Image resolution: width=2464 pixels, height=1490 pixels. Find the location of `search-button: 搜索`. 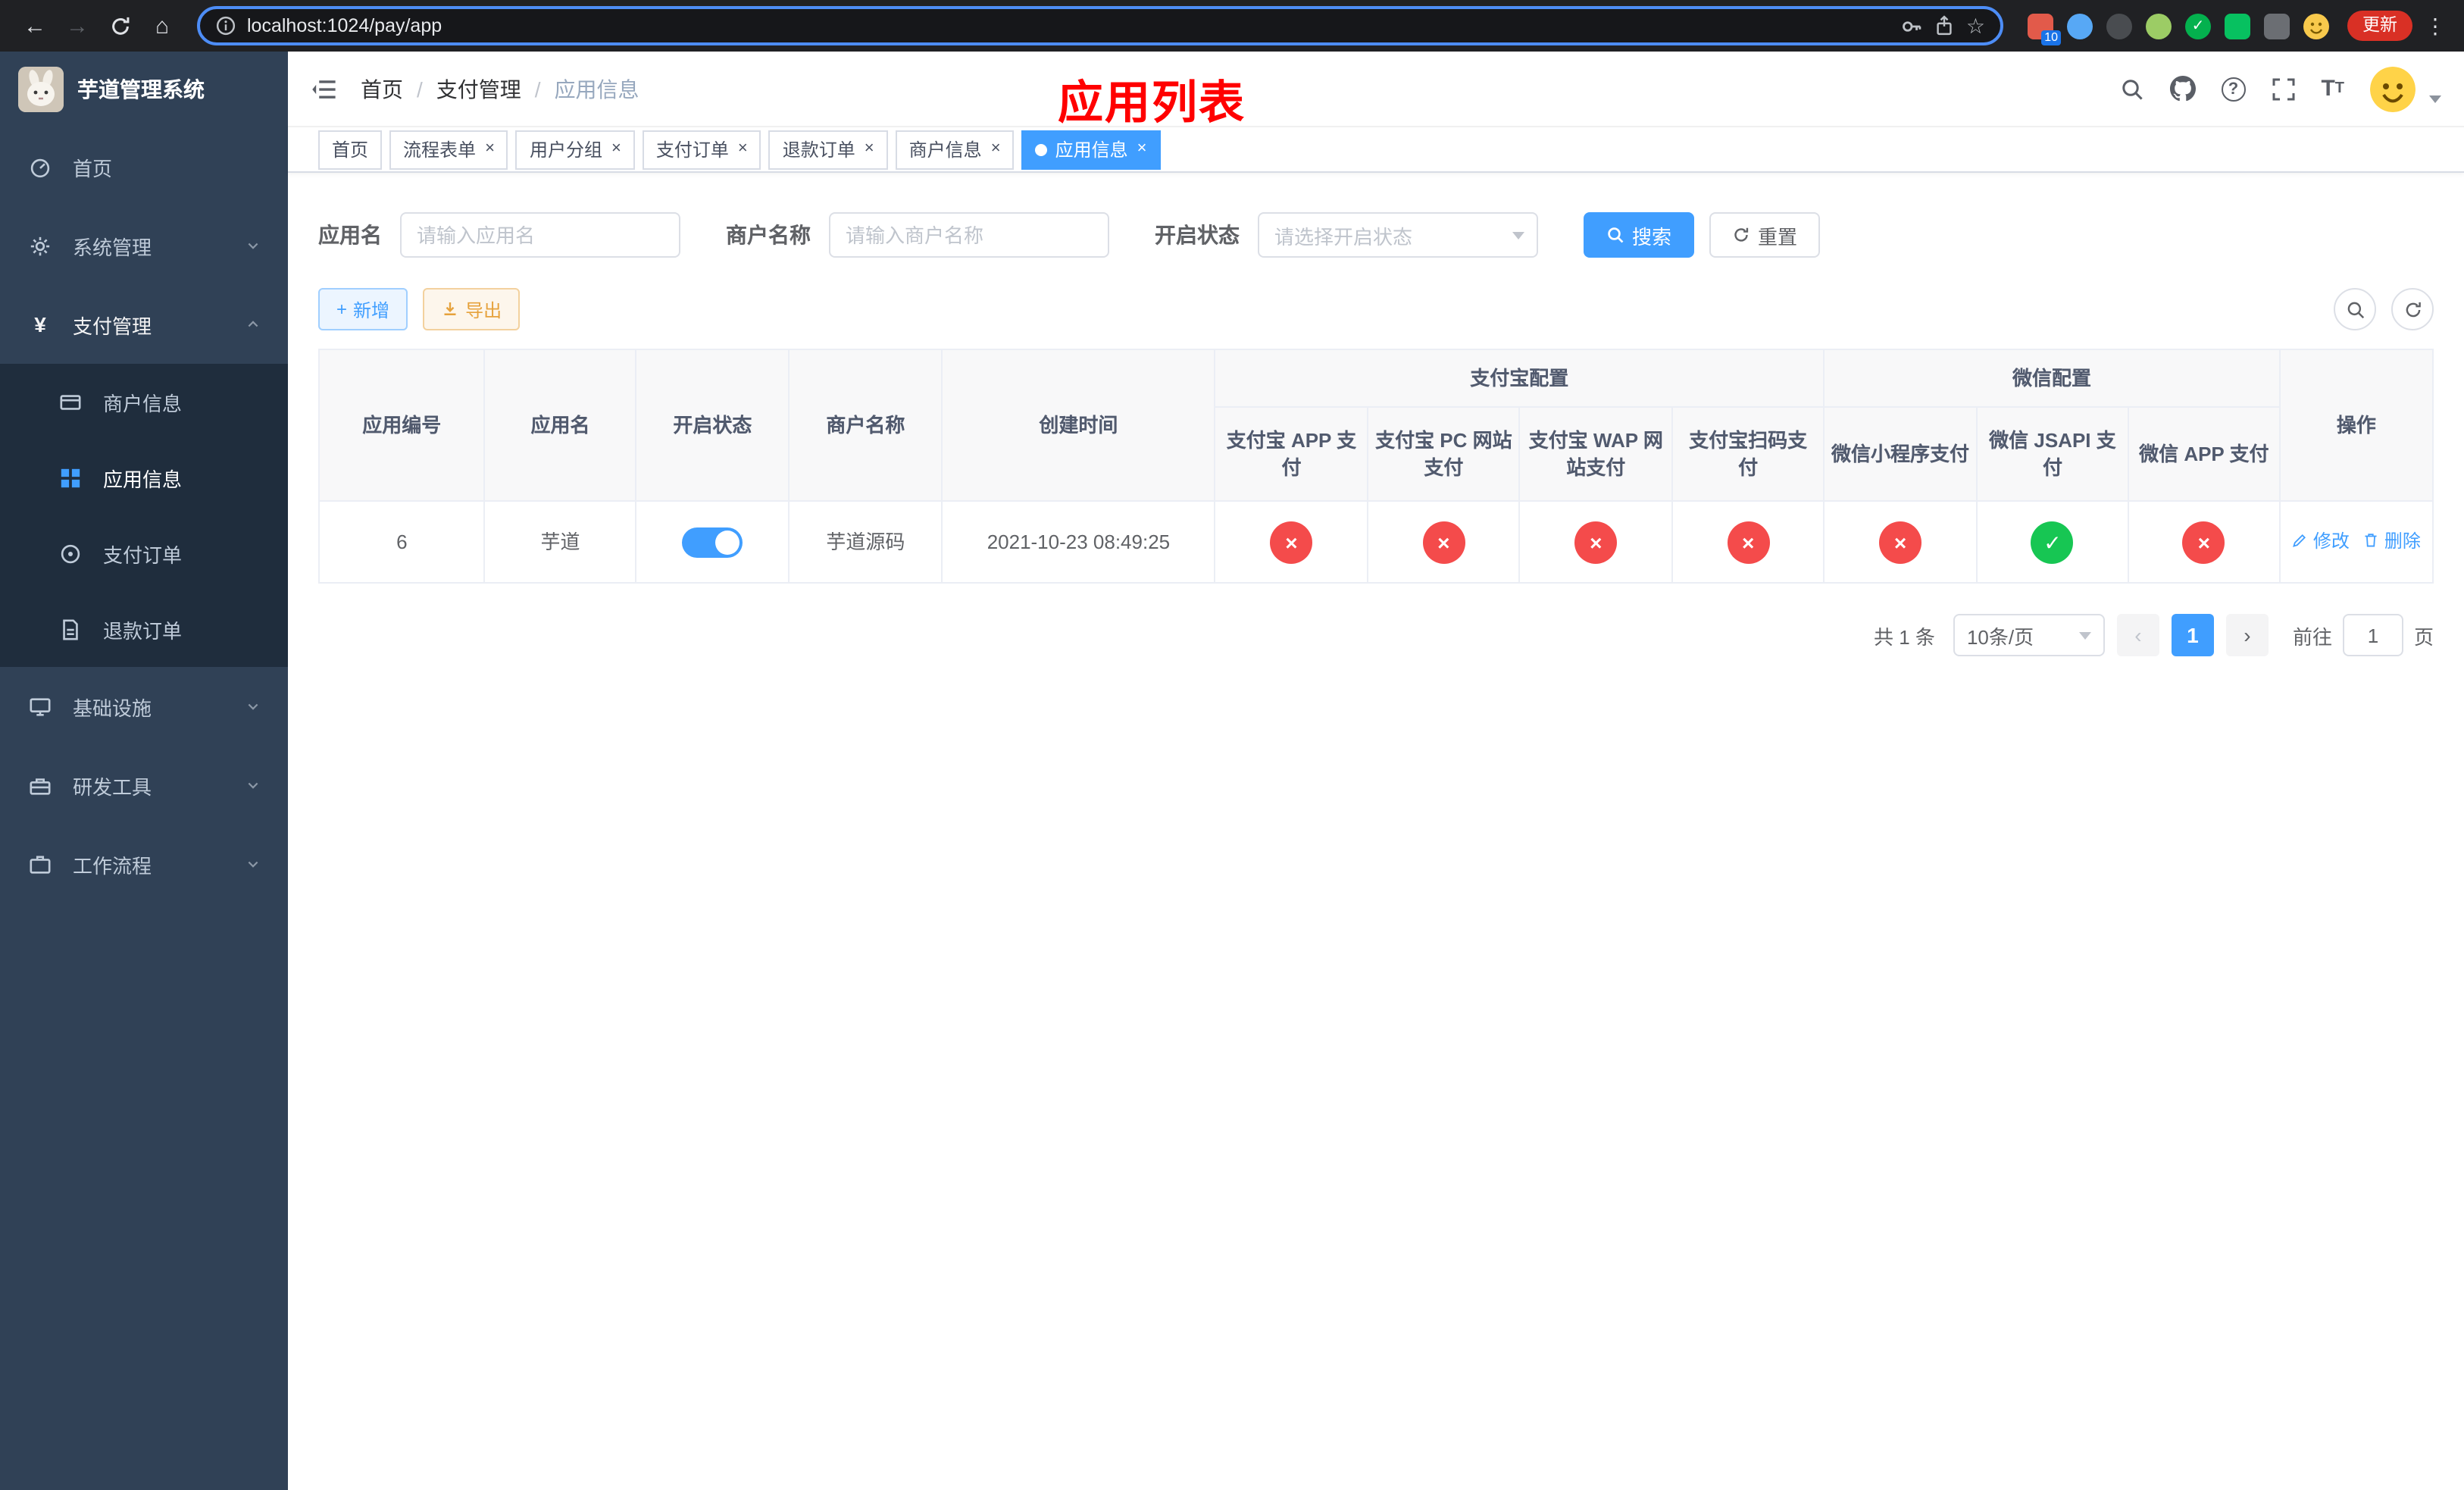

search-button: 搜索 is located at coordinates (1639, 235).